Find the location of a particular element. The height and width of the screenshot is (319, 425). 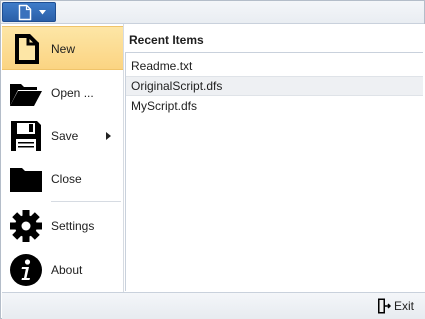

recent-item: Readme.txt is located at coordinates (274, 66).